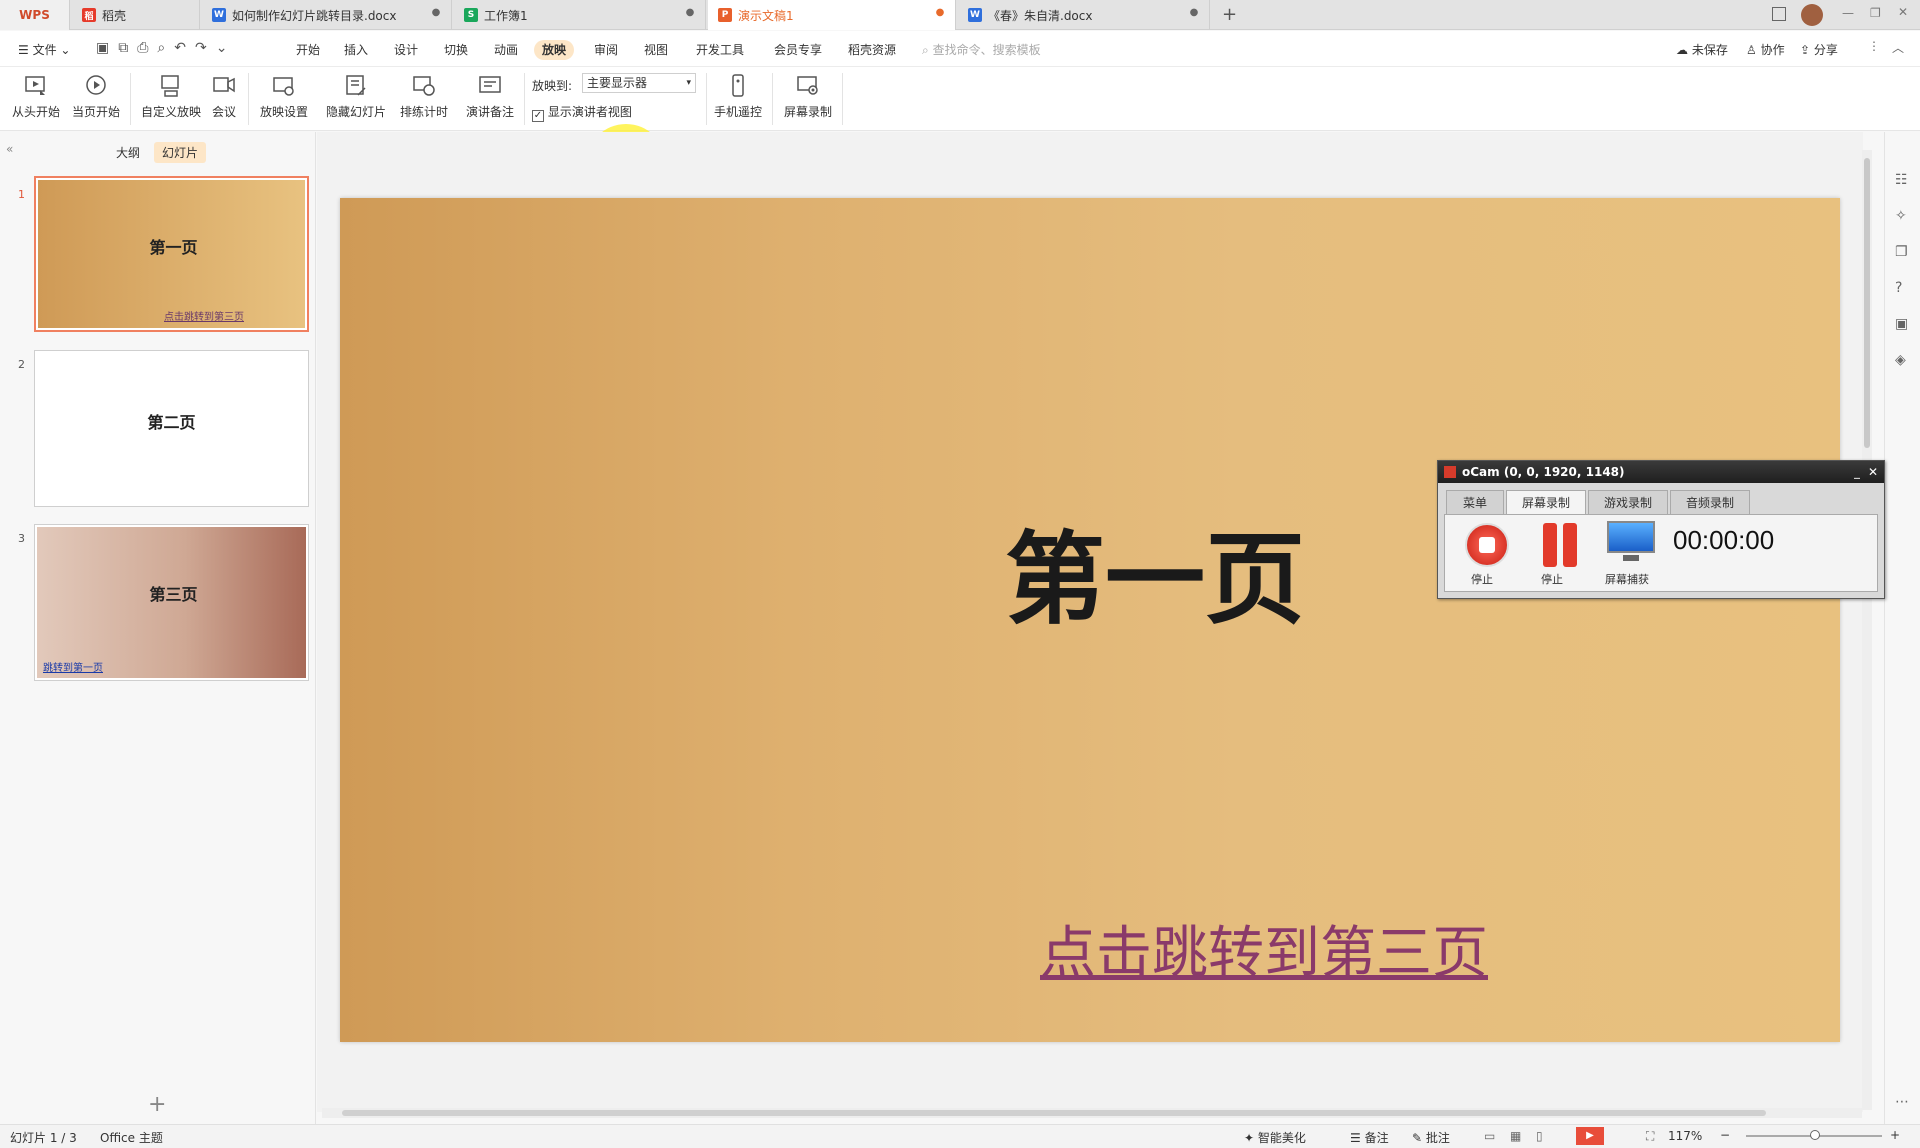 This screenshot has height=1148, width=1920. What do you see at coordinates (738, 99) in the screenshot?
I see `phone-remote-button: 手机遥控` at bounding box center [738, 99].